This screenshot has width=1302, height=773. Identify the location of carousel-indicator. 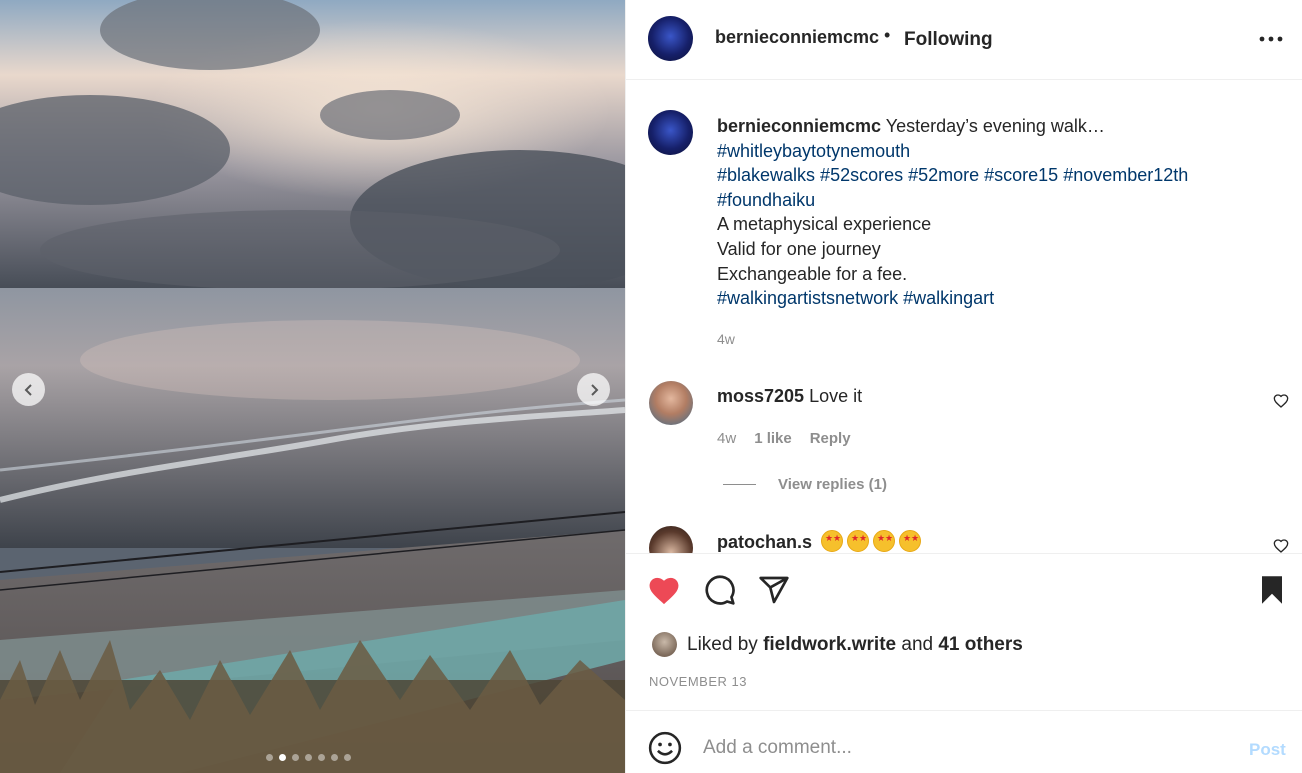
(308, 757).